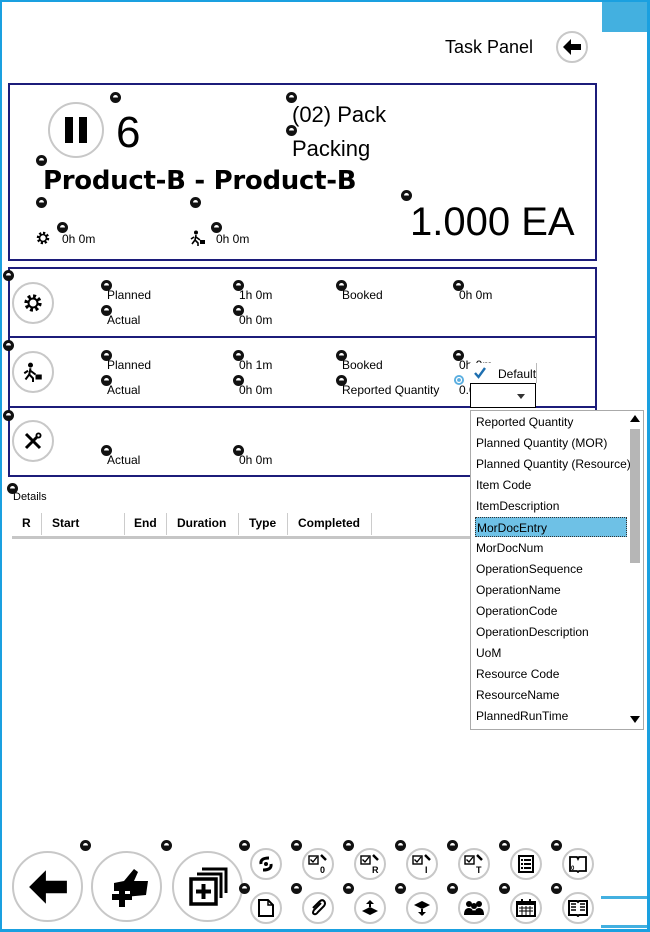  What do you see at coordinates (551, 695) in the screenshot?
I see `dropdown-option: ResourceName` at bounding box center [551, 695].